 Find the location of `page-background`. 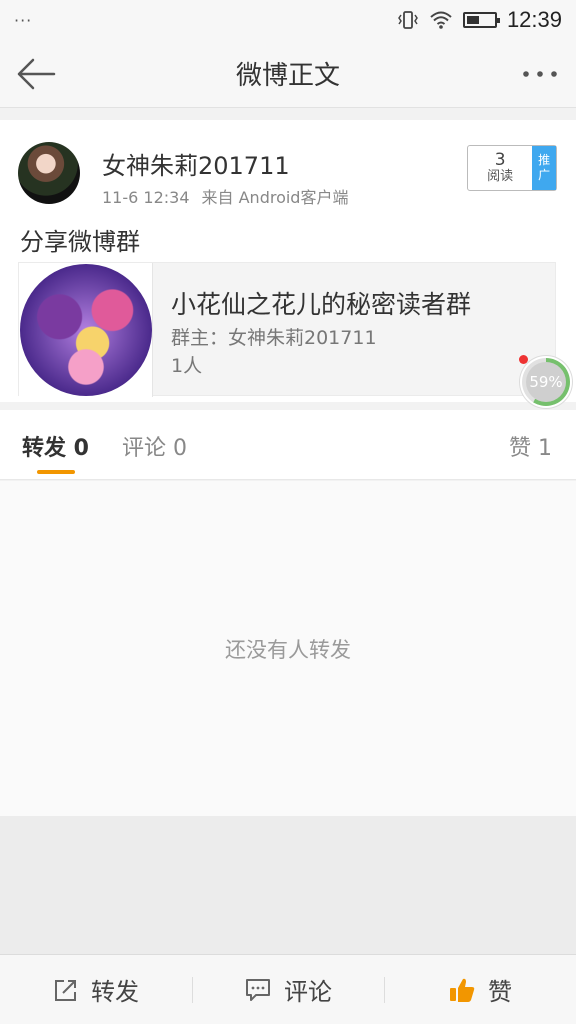

page-background is located at coordinates (288, 885).